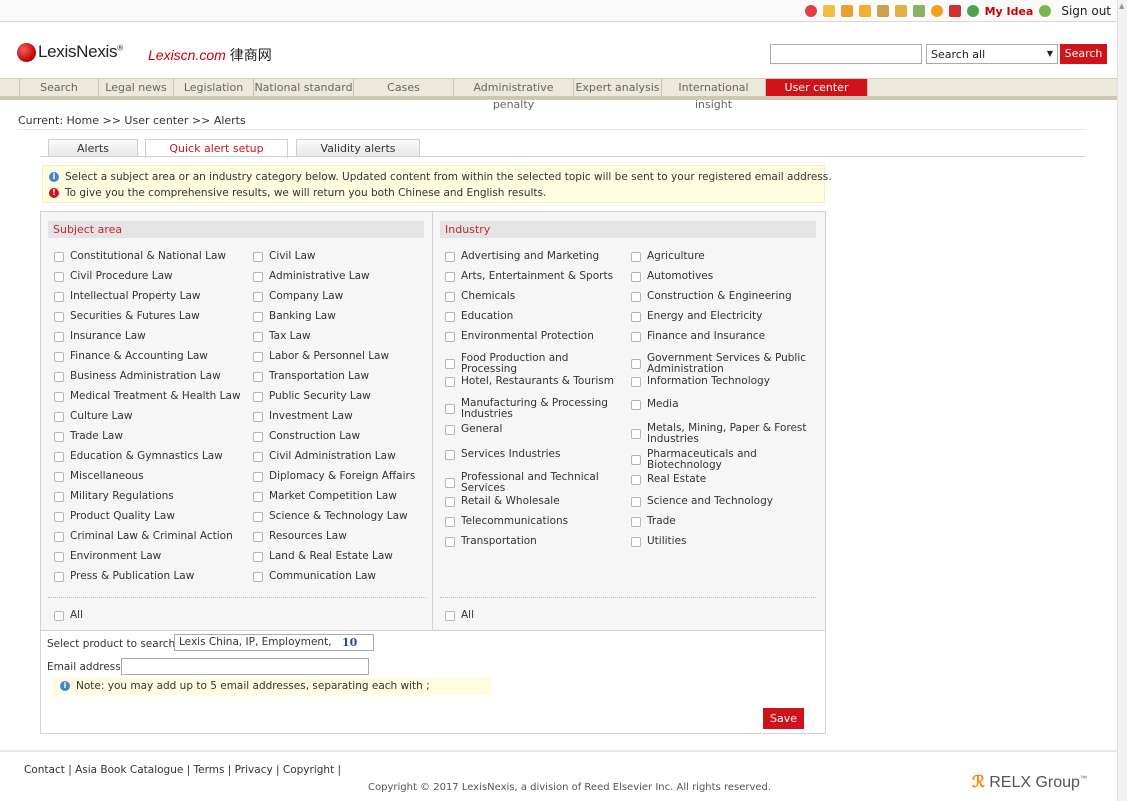  Describe the element at coordinates (535, 296) in the screenshot. I see `industry-checkbox: Chemicals` at that location.